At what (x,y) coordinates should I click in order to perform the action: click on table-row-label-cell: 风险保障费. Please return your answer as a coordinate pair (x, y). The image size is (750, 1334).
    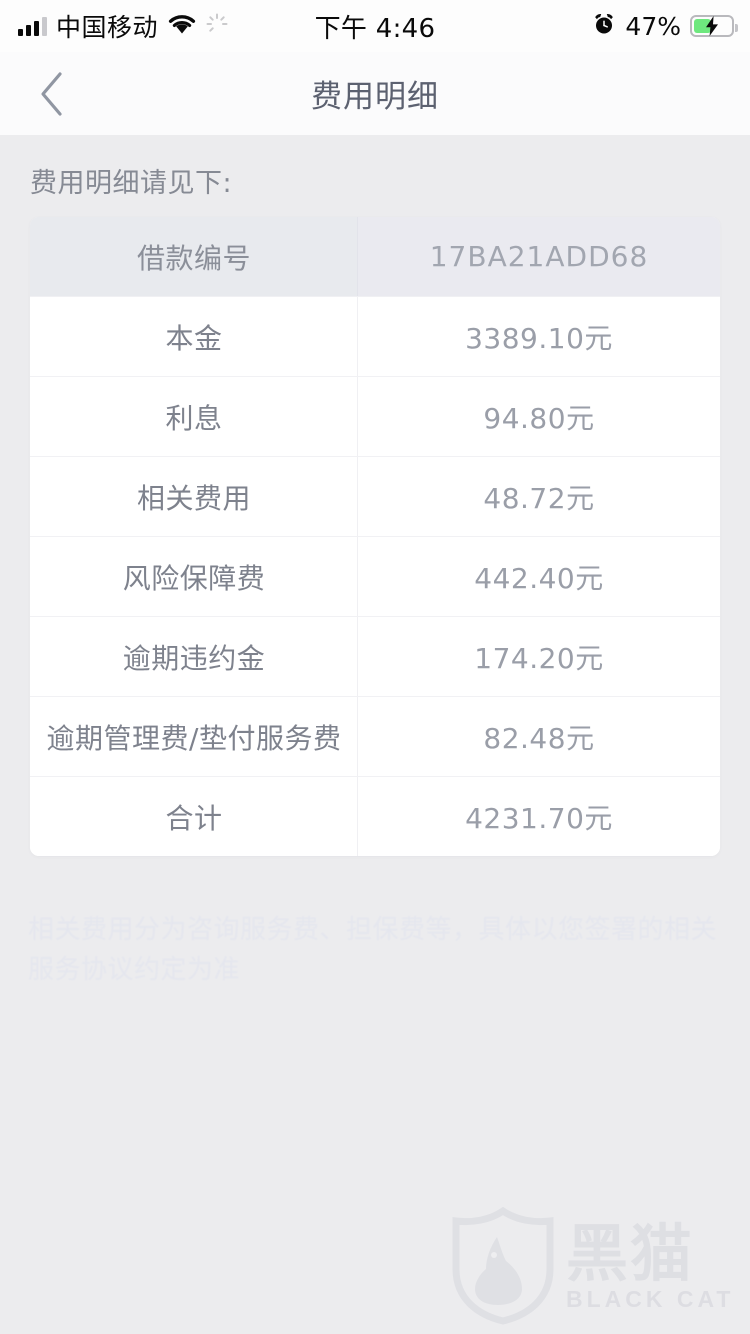
    Looking at the image, I should click on (194, 576).